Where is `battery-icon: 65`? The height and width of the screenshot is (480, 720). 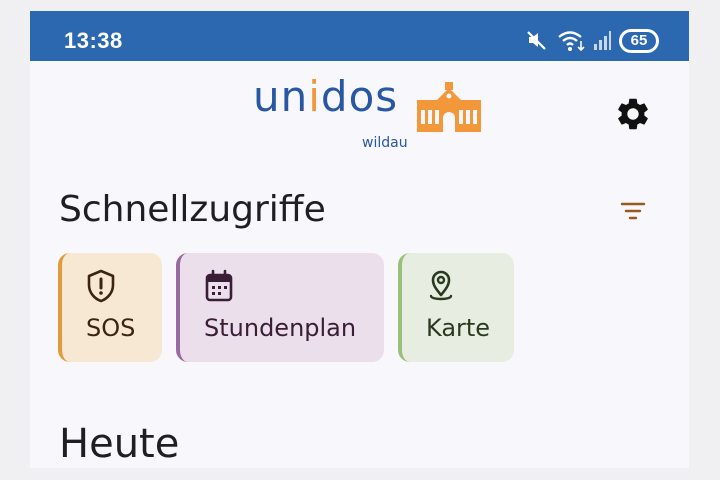
battery-icon: 65 is located at coordinates (639, 41).